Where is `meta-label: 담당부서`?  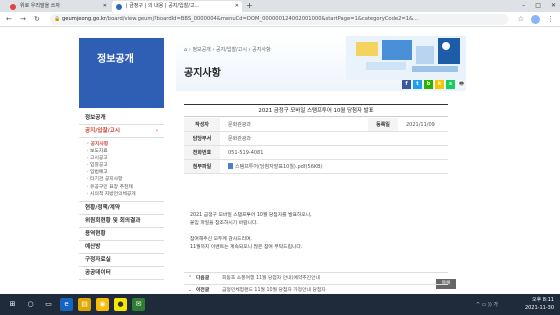
meta-label: 담당부서 is located at coordinates (202, 138).